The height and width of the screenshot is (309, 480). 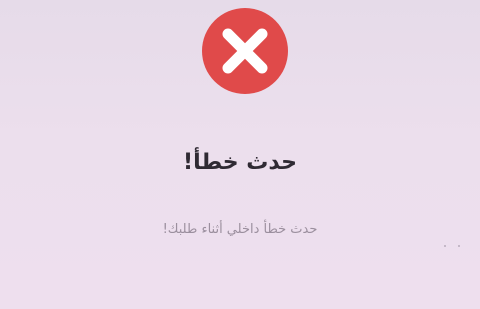 I want to click on error-title: حدث خطأ!, so click(x=240, y=162).